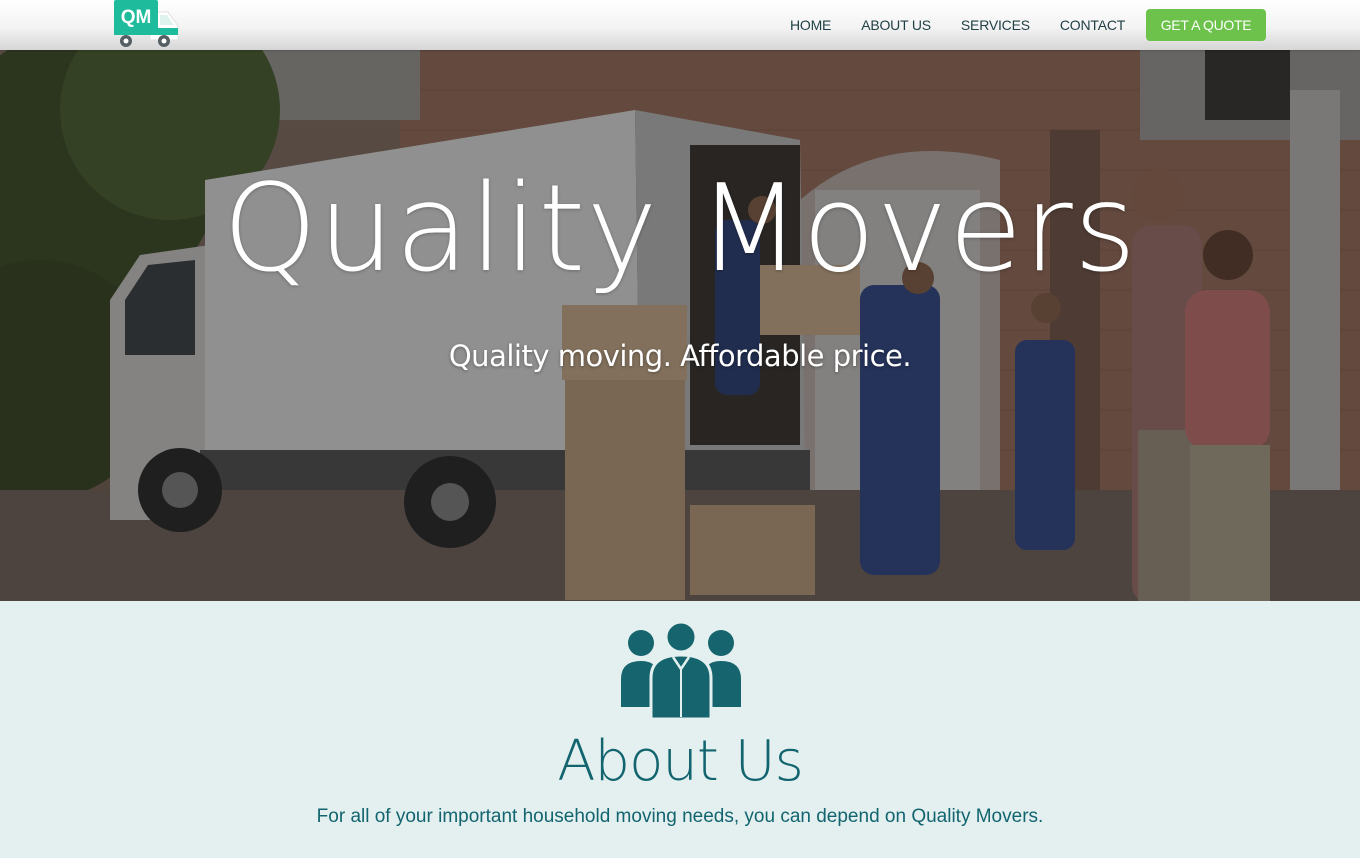 This screenshot has height=858, width=1360. I want to click on moving-truck-logo: QM, so click(146, 23).